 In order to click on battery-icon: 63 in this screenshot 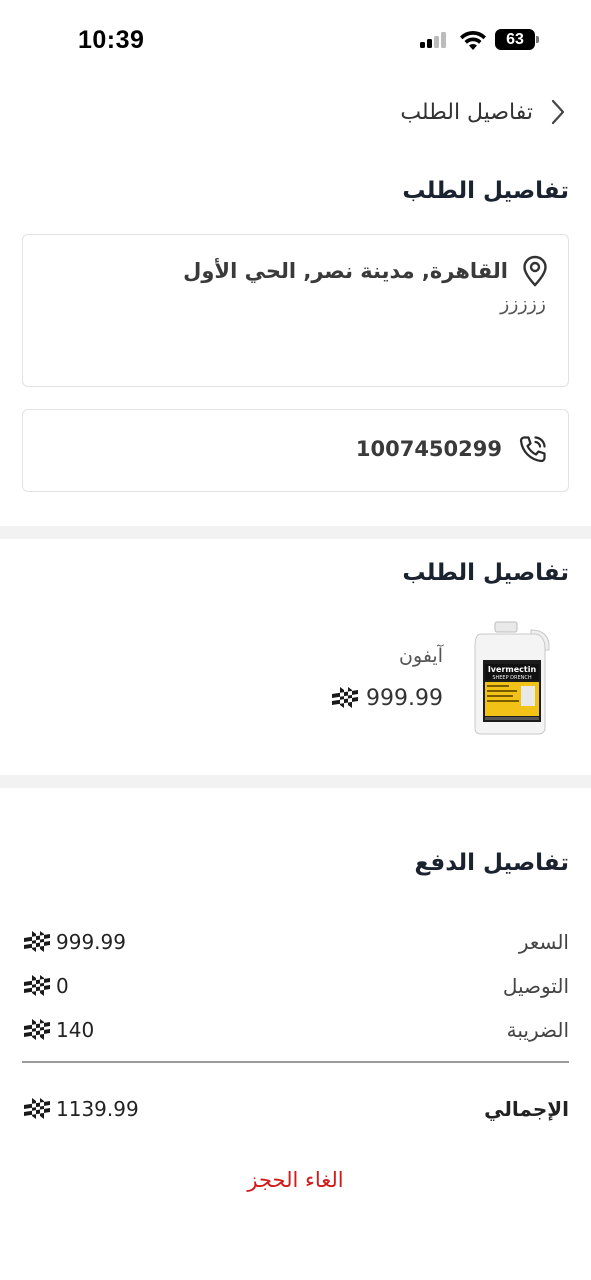, I will do `click(517, 39)`.